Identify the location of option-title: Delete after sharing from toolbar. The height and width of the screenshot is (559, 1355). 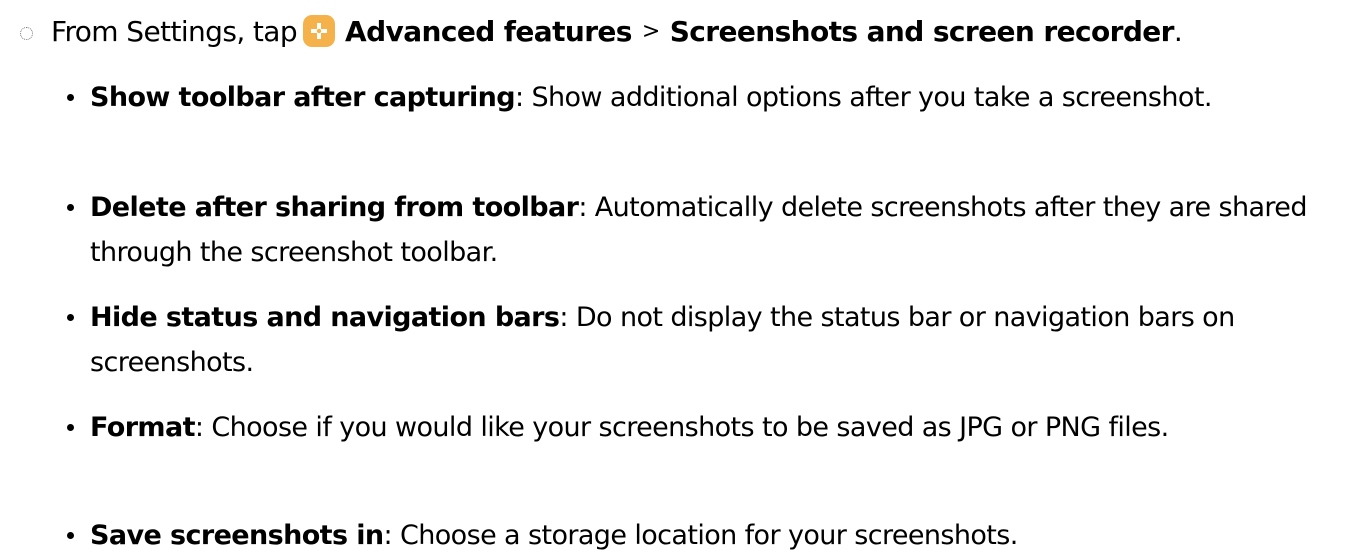
(334, 207).